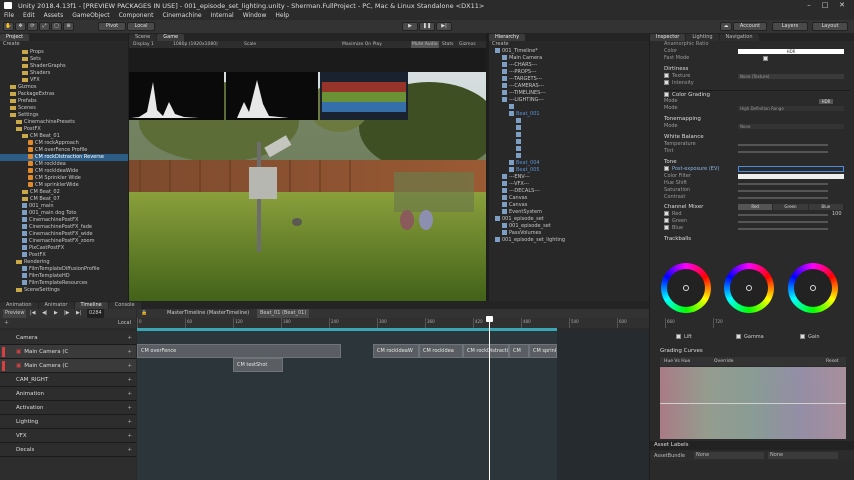 The image size is (854, 480). What do you see at coordinates (441, 351) in the screenshot?
I see `timeline-clip: CM rockIdea` at bounding box center [441, 351].